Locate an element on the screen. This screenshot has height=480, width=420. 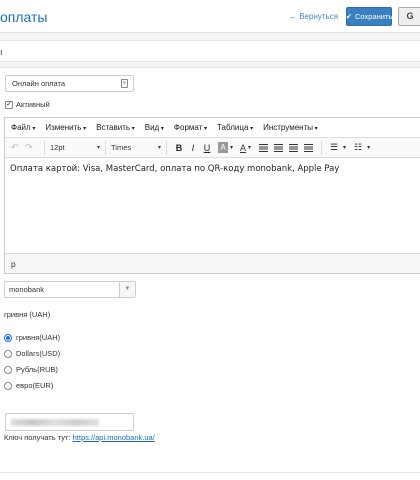
numbered-list-icon: ☷ is located at coordinates (358, 147).